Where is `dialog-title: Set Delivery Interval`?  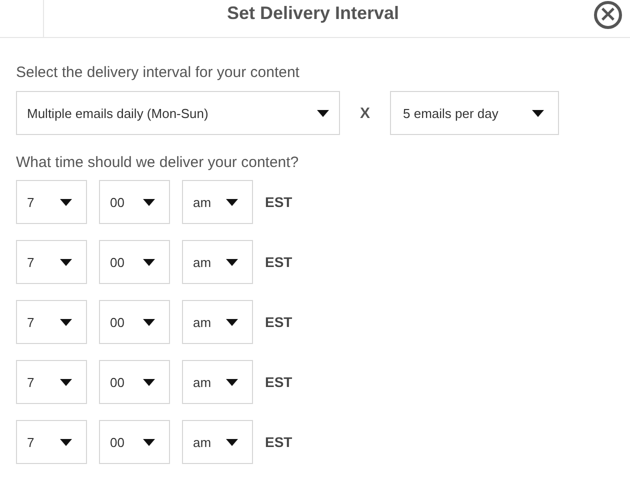 dialog-title: Set Delivery Interval is located at coordinates (313, 13).